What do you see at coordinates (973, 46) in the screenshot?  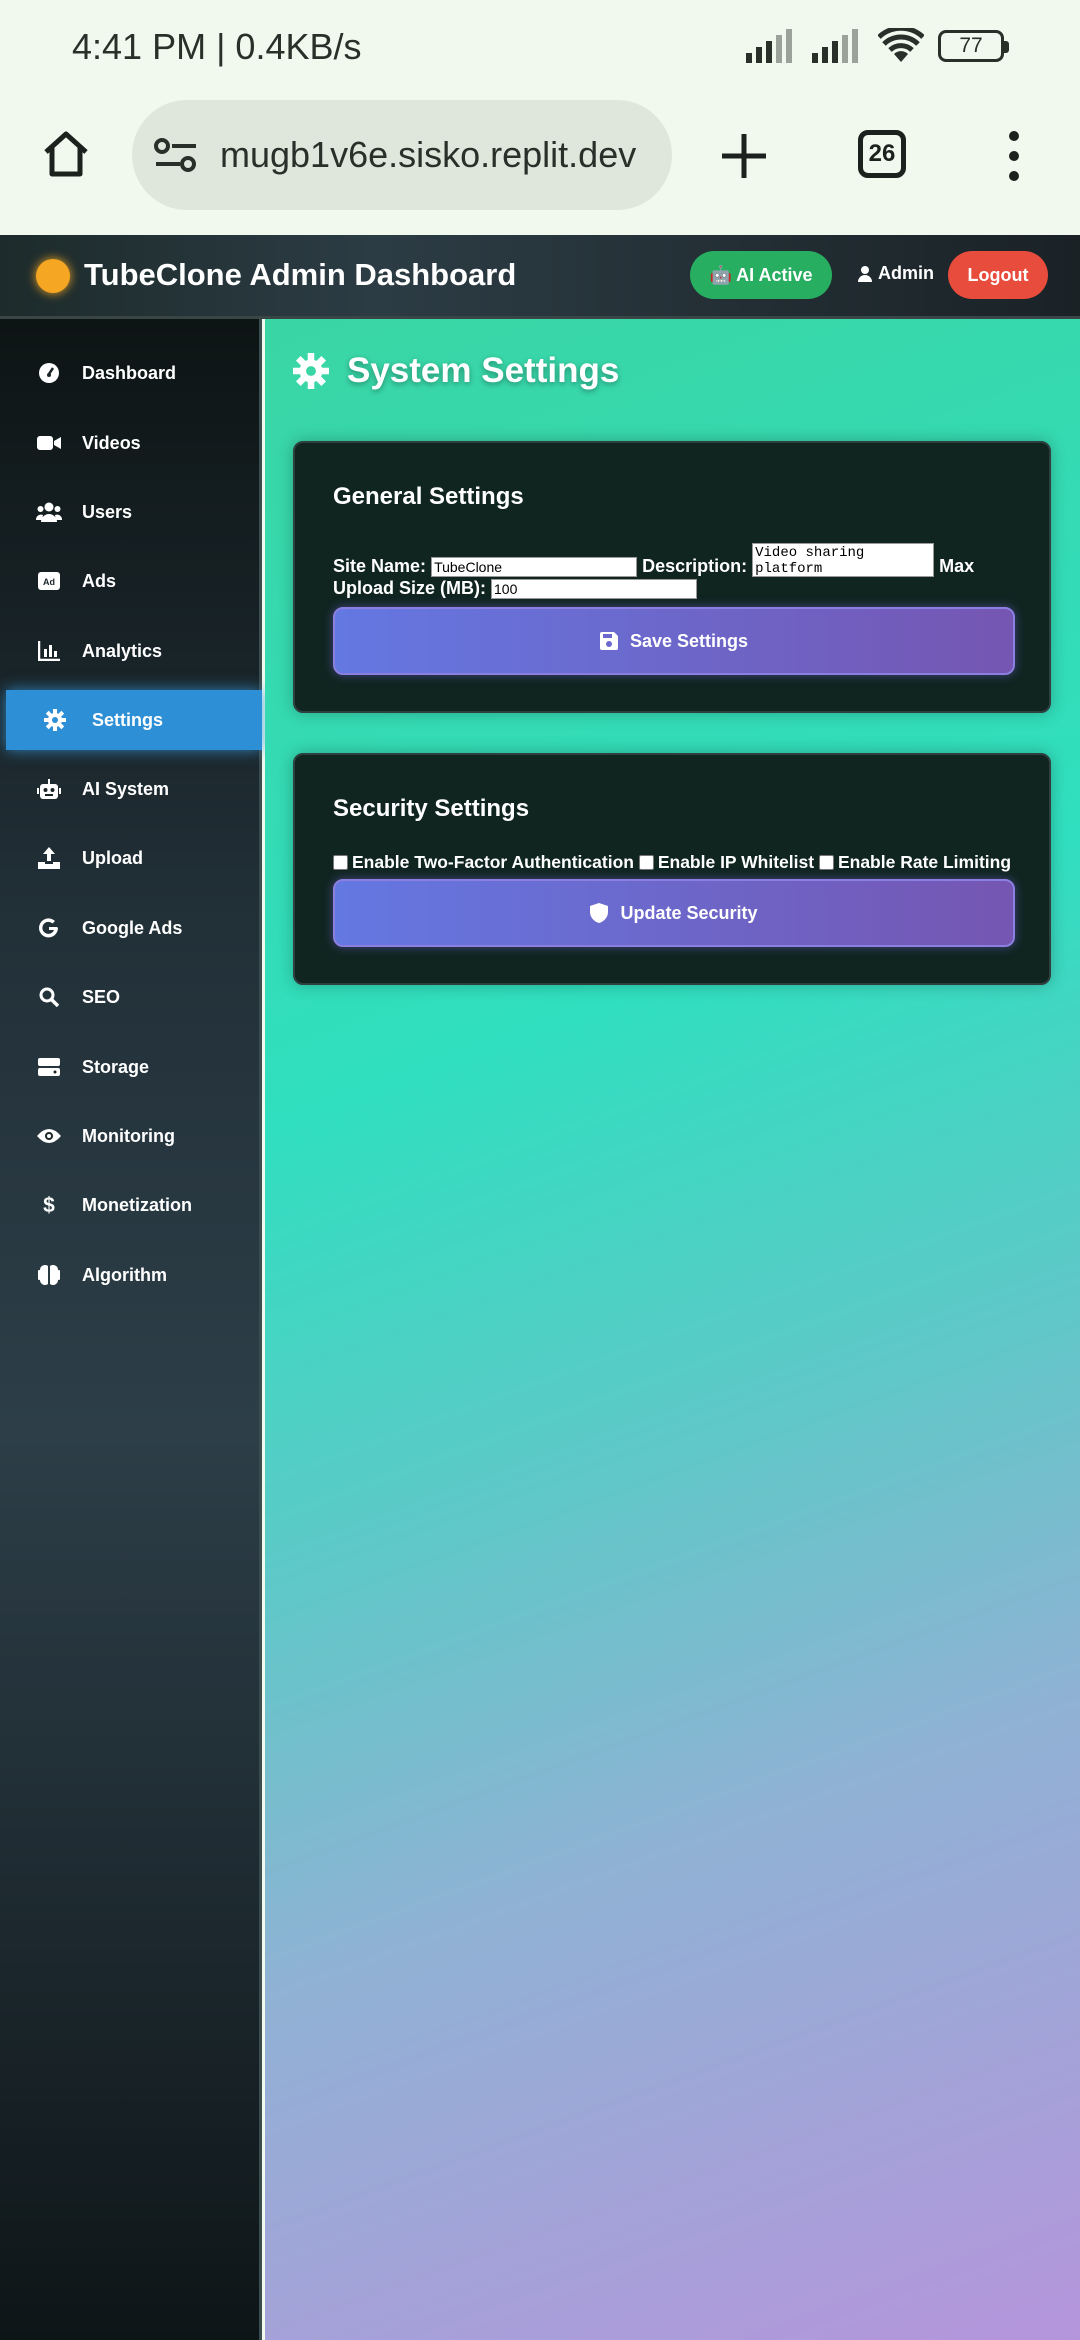 I see `battery-icon: 77` at bounding box center [973, 46].